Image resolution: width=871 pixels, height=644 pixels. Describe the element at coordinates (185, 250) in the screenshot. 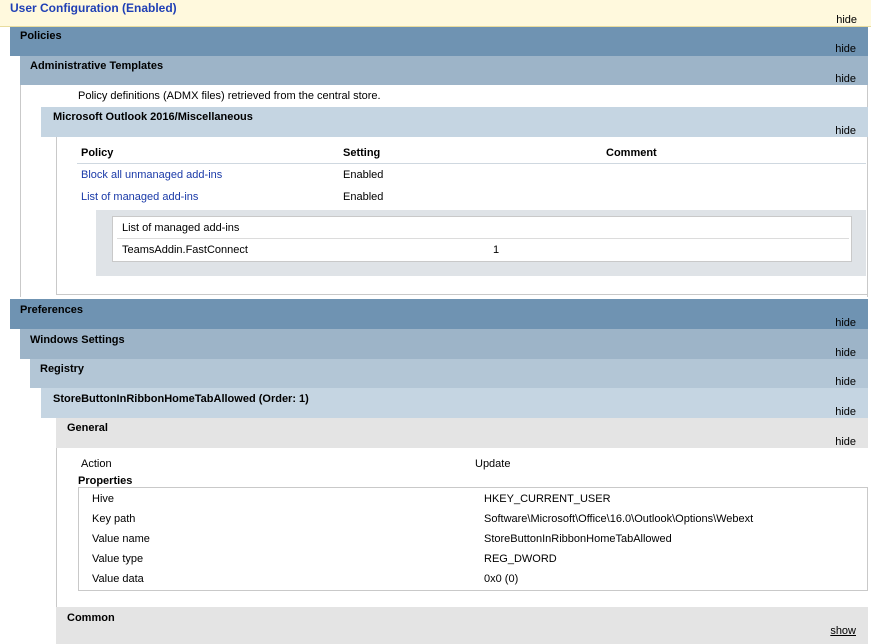

I see `managed-addin-name: TeamsAddin.FastConnect` at that location.